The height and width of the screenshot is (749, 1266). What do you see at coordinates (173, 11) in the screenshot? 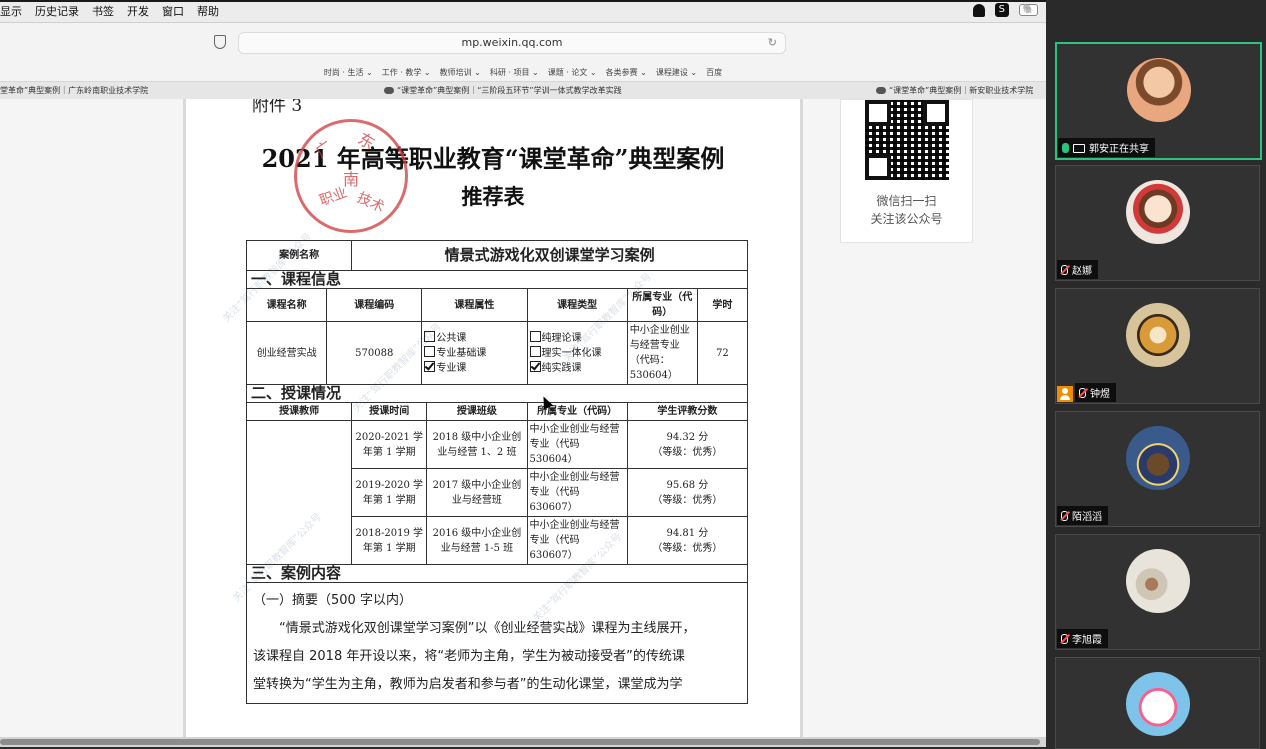
I see `menu-item-window: 窗口` at bounding box center [173, 11].